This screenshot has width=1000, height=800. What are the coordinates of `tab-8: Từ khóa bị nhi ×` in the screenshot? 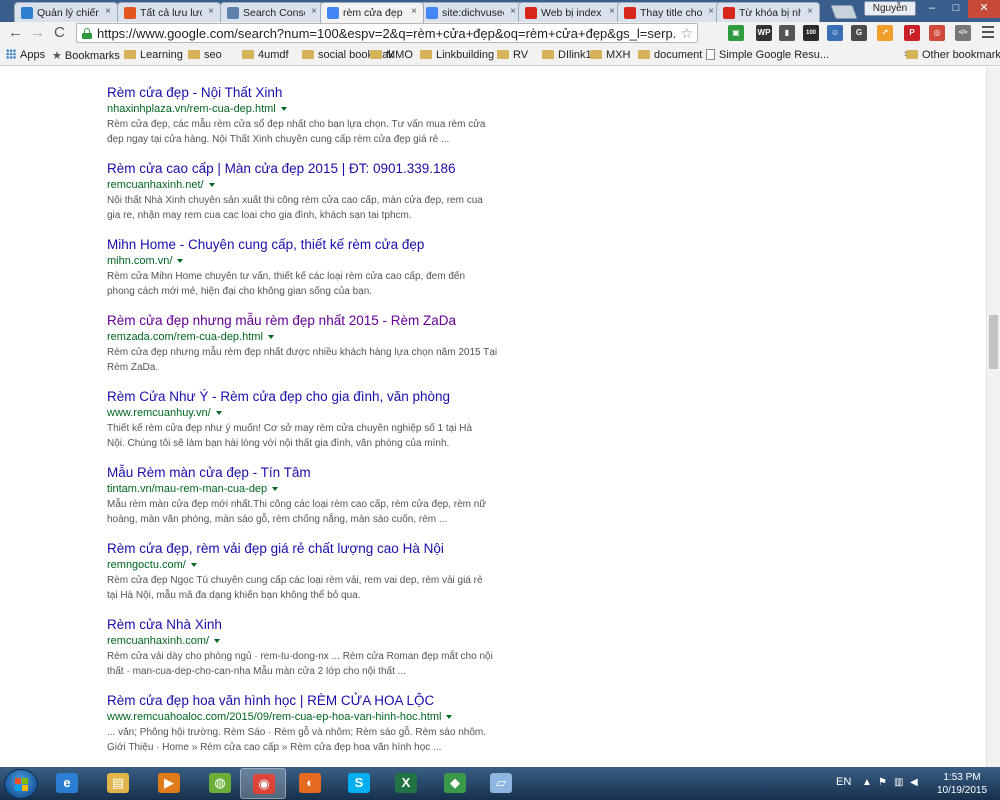 It's located at (768, 12).